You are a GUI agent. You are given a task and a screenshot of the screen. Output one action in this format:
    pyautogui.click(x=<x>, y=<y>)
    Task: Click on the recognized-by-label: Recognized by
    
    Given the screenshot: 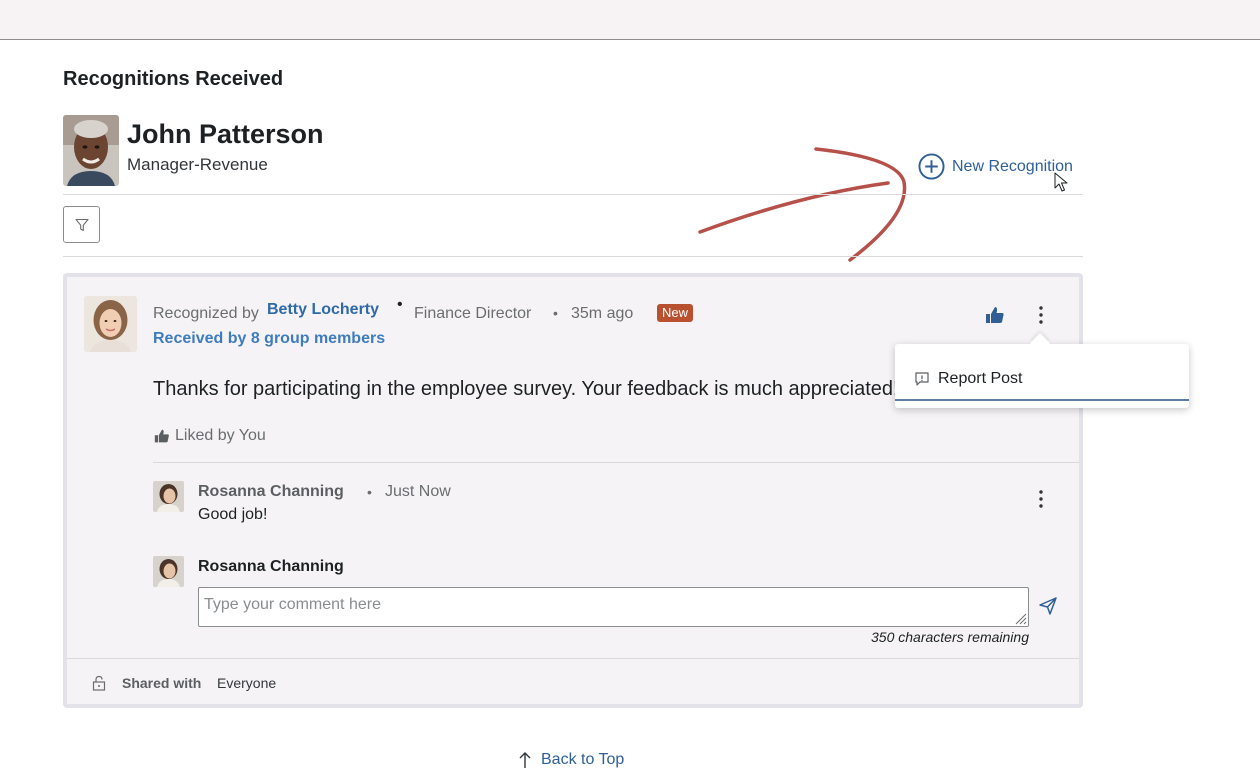 What is the action you would take?
    pyautogui.click(x=206, y=313)
    